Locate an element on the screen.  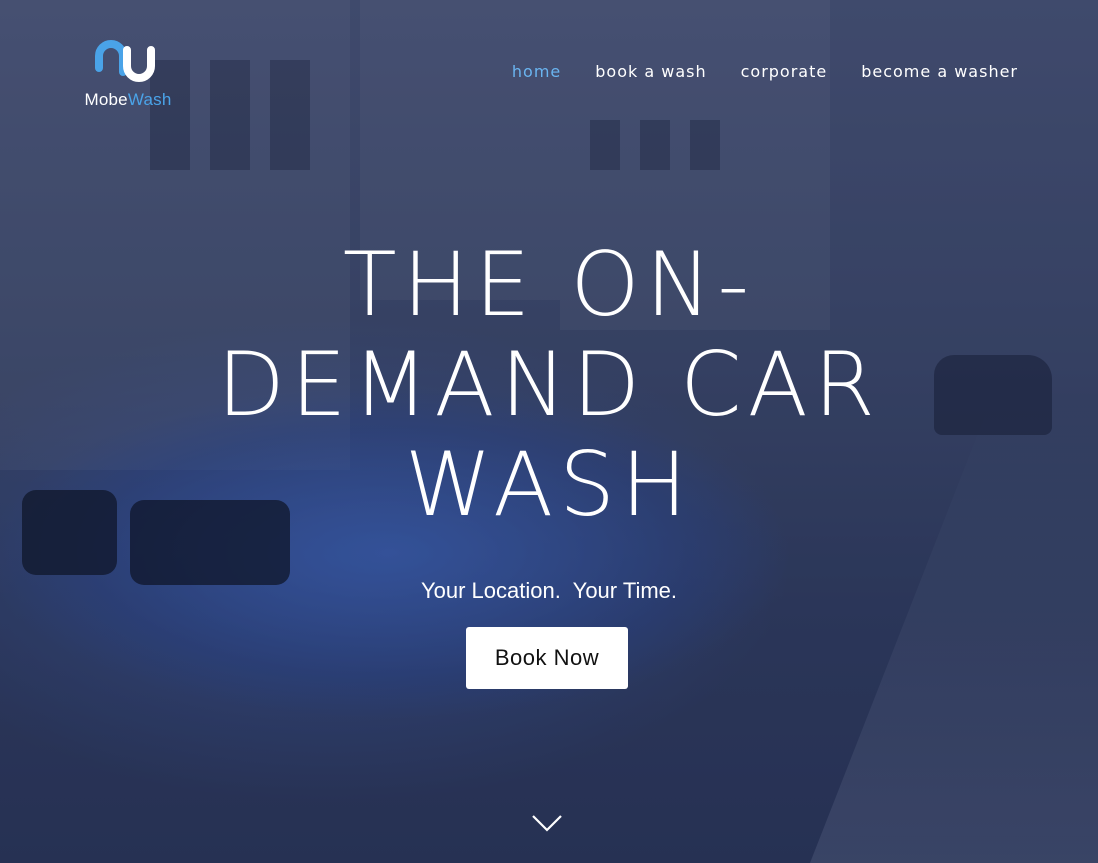
logo-mark-icon is located at coordinates (125, 61).